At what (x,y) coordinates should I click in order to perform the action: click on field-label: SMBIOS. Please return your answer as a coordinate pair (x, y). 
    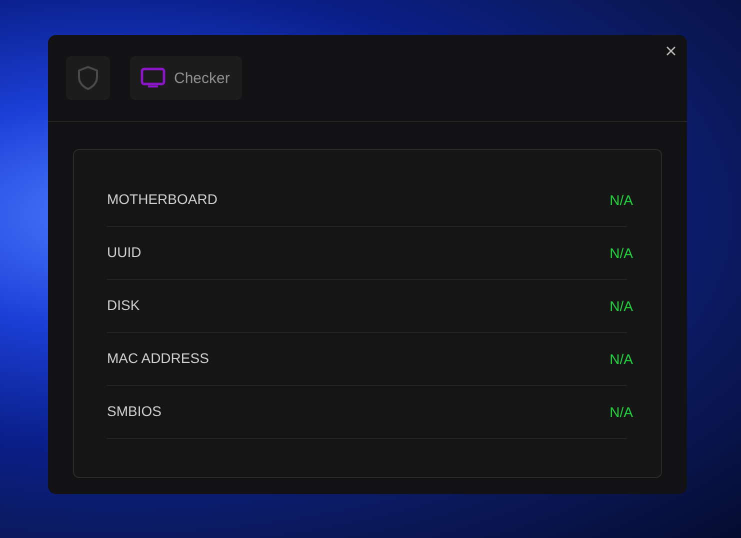
    Looking at the image, I should click on (134, 411).